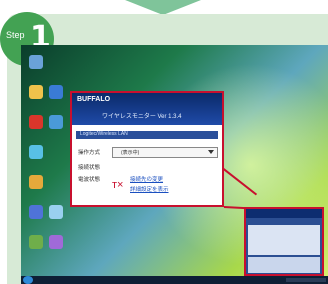 The height and width of the screenshot is (284, 328). Describe the element at coordinates (284, 213) in the screenshot. I see `mini-header` at that location.